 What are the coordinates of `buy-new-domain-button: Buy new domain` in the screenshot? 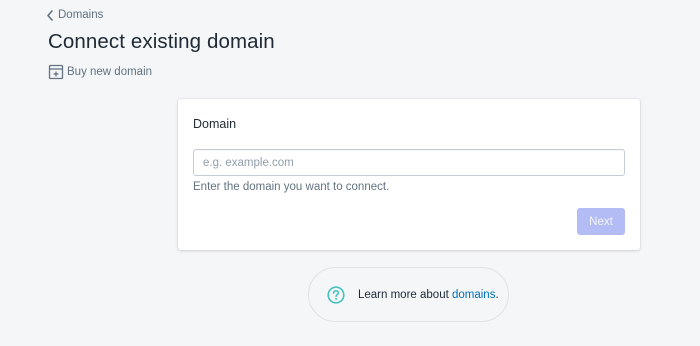 It's located at (100, 72).